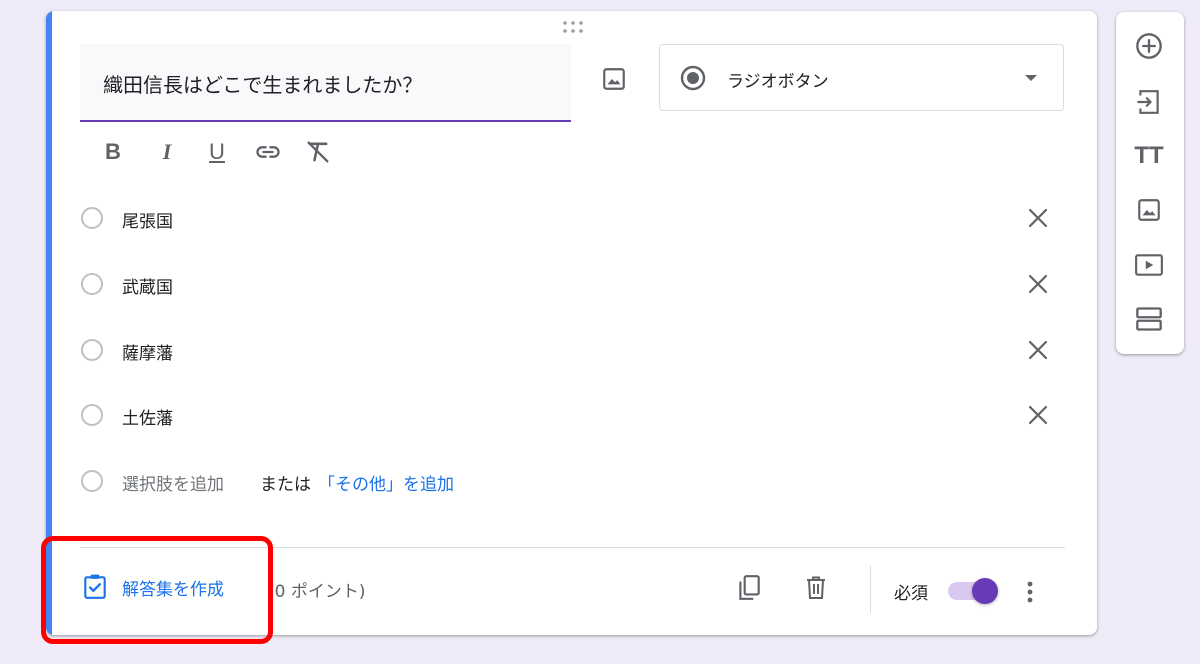  I want to click on underline-icon: U, so click(217, 151).